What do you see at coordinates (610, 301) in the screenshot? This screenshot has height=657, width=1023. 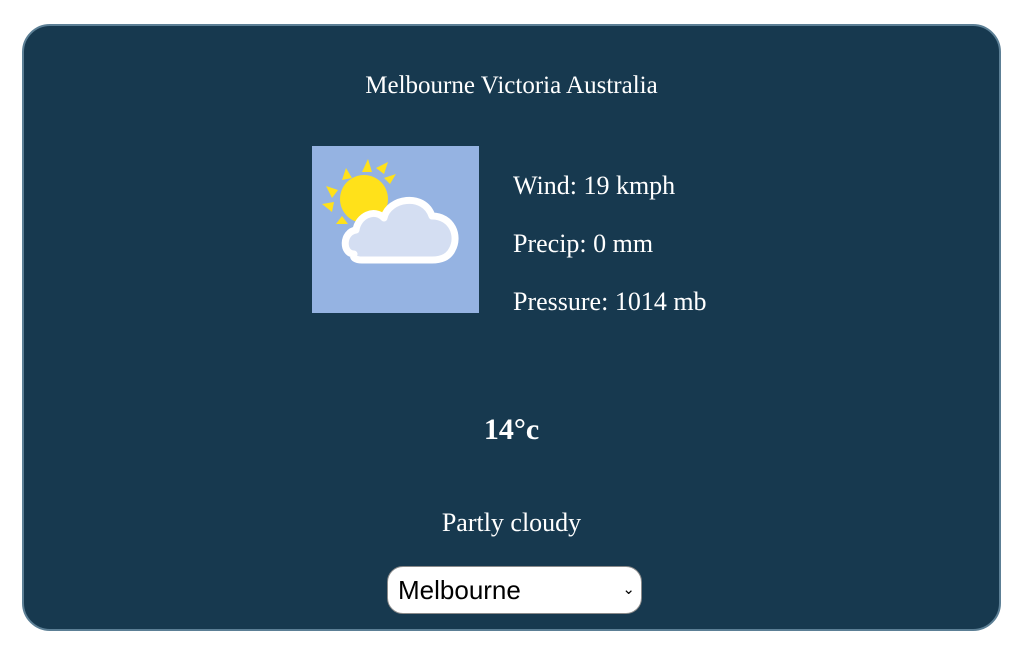 I see `pressure-stat: Pressure: 1014 mb` at bounding box center [610, 301].